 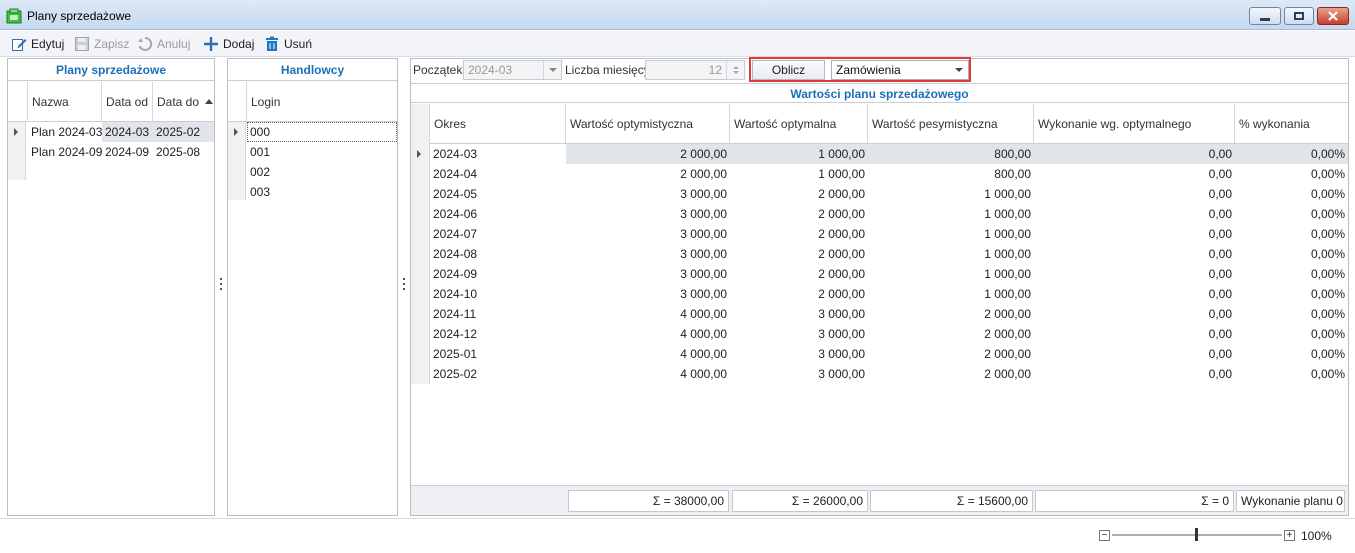 I want to click on table-row: 2025-01 4 000,00 3 000,00 2 000,00 0,00 0,00%, so click(x=879, y=354).